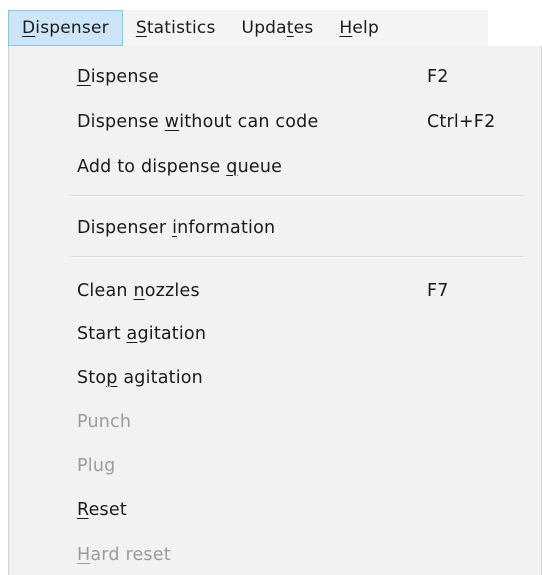  What do you see at coordinates (275, 378) in the screenshot?
I see `menu-item-stop-agitation: Stop agitation` at bounding box center [275, 378].